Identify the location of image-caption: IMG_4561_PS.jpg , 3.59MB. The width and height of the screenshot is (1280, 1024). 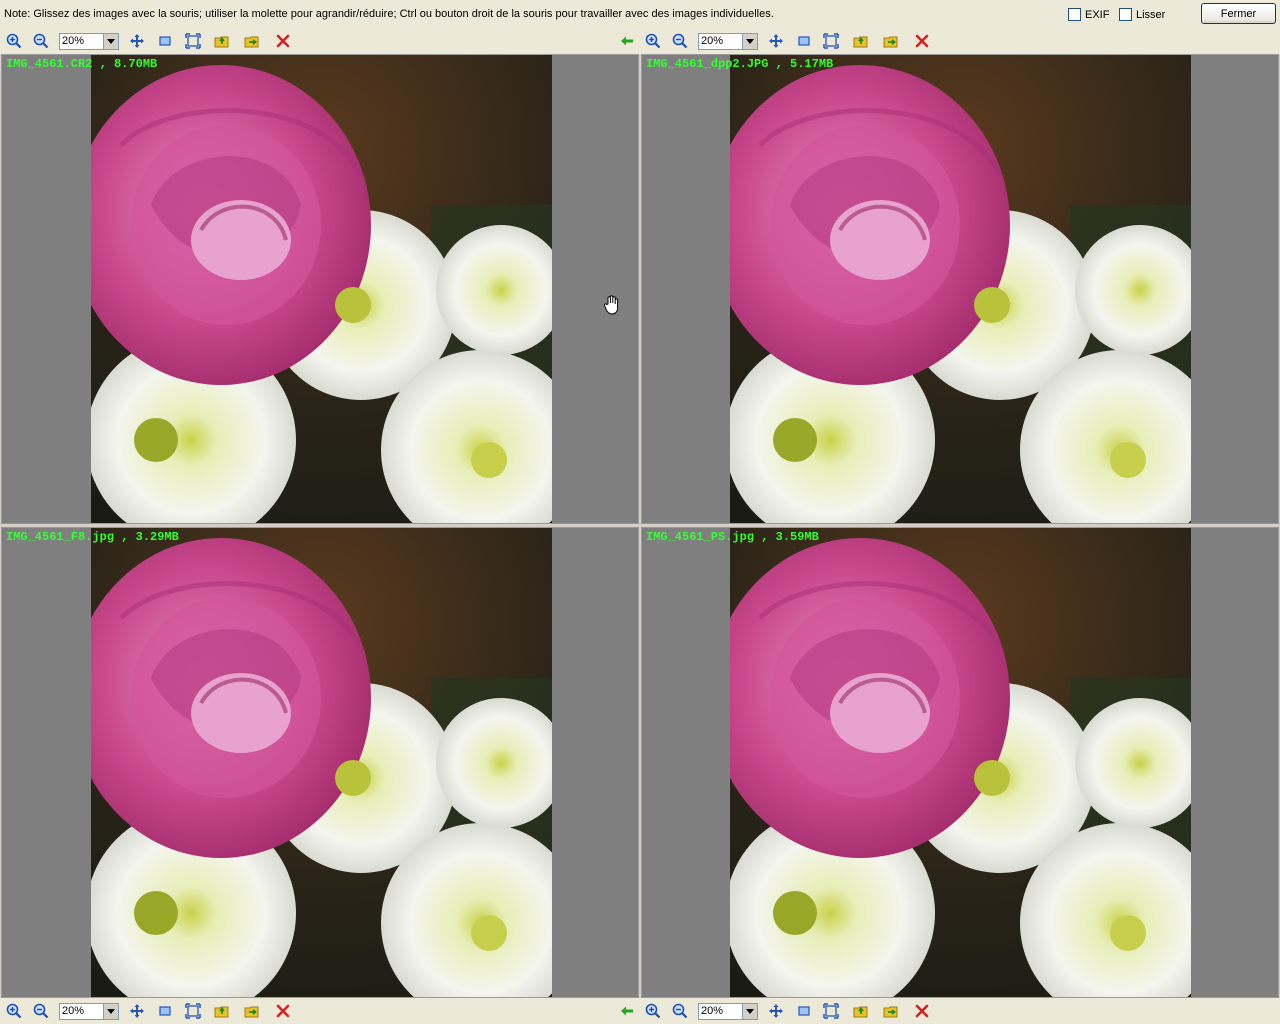
(732, 537).